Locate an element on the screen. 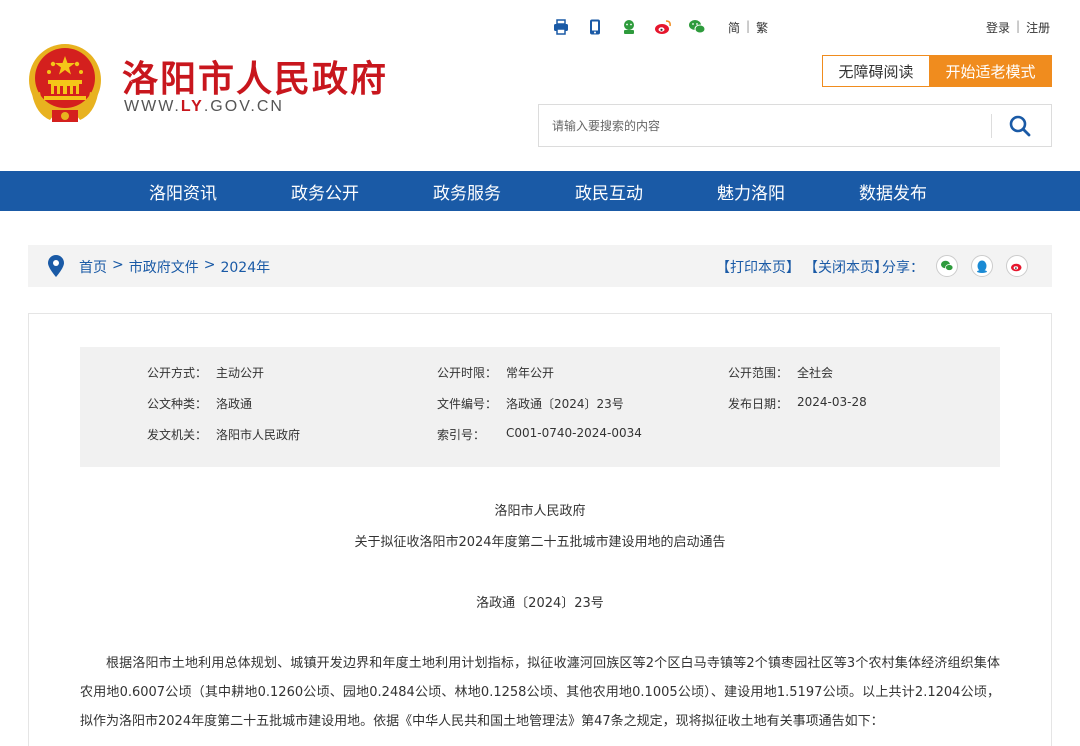  main-nav: 洛阳资讯 政务公开 政务服务 政民互动 魅力洛阳 数据发布 is located at coordinates (540, 191).